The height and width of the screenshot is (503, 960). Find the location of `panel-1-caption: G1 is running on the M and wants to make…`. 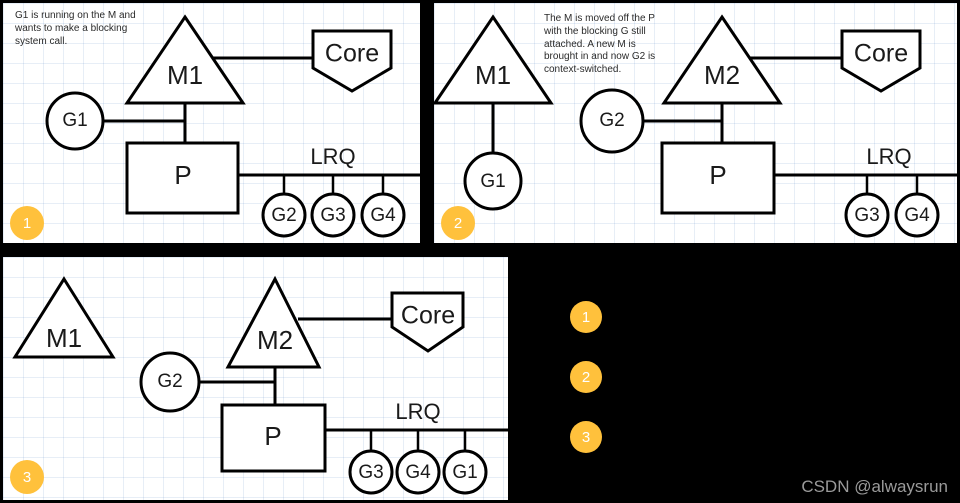

panel-1-caption: G1 is running on the M and wants to make… is located at coordinates (75, 28).